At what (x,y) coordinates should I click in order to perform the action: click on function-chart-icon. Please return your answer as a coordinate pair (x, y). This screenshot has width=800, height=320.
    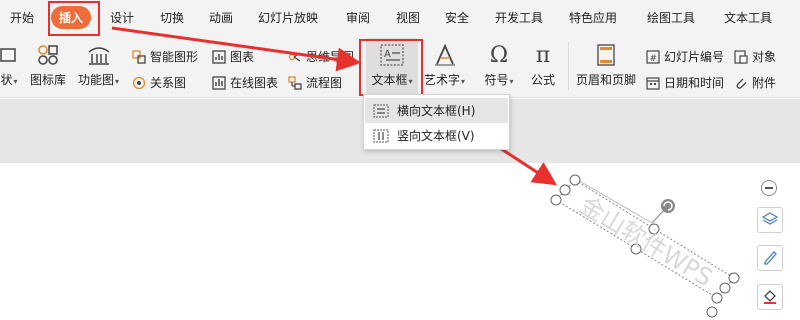
    Looking at the image, I should click on (99, 55).